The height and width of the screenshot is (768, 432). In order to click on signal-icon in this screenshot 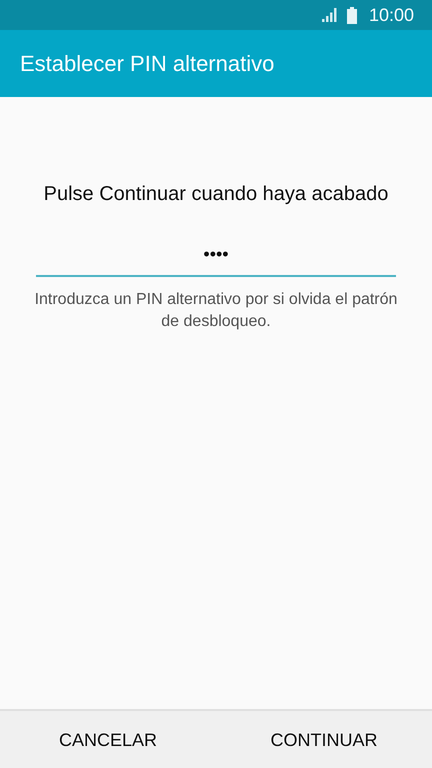, I will do `click(328, 15)`.